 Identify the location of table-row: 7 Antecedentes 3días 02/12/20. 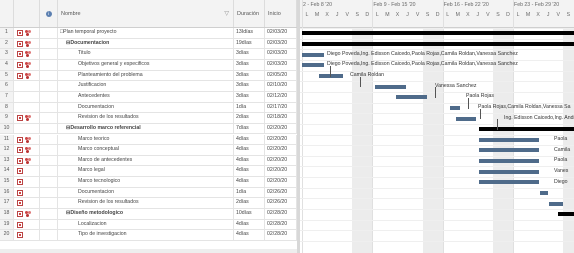
(148, 97).